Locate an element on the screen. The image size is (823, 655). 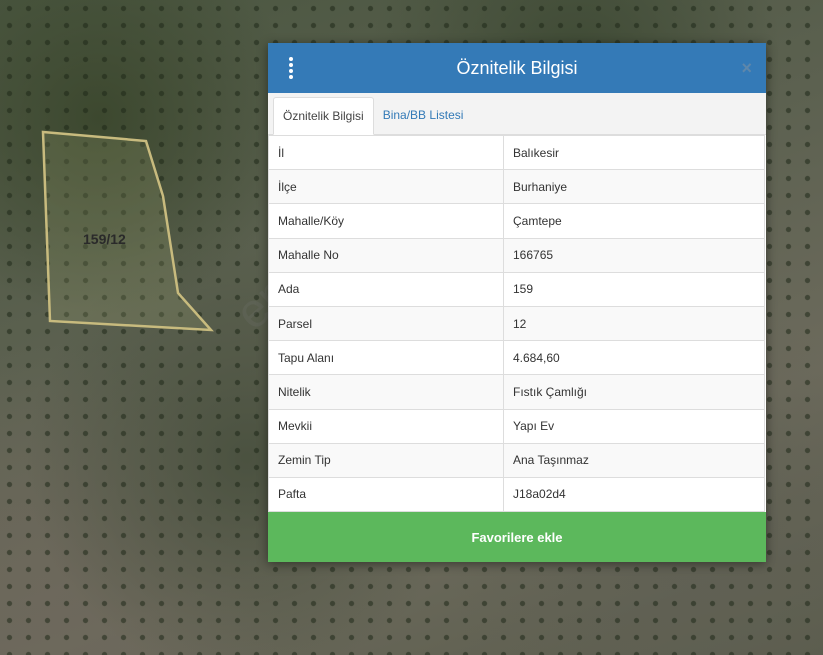
row-key: Zemin Tip is located at coordinates (386, 460).